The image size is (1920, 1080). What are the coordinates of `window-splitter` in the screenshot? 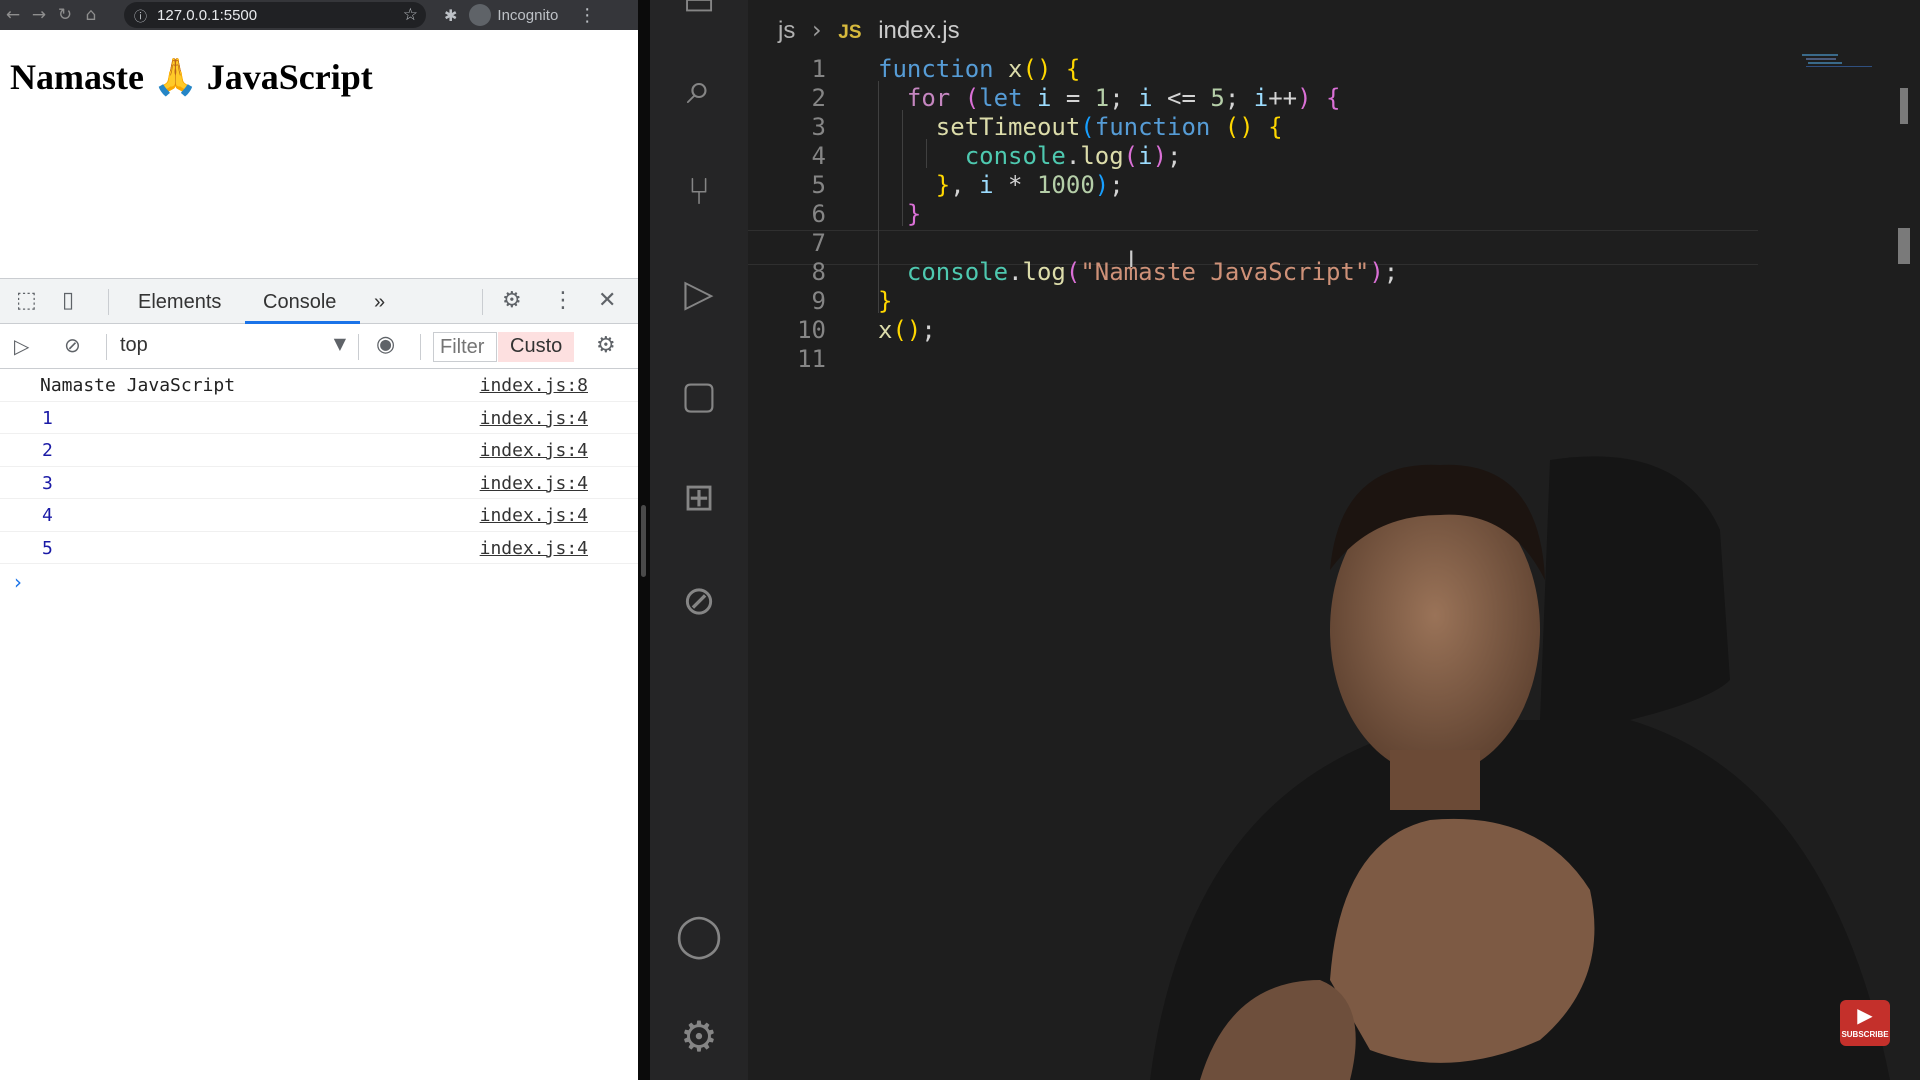 It's located at (644, 540).